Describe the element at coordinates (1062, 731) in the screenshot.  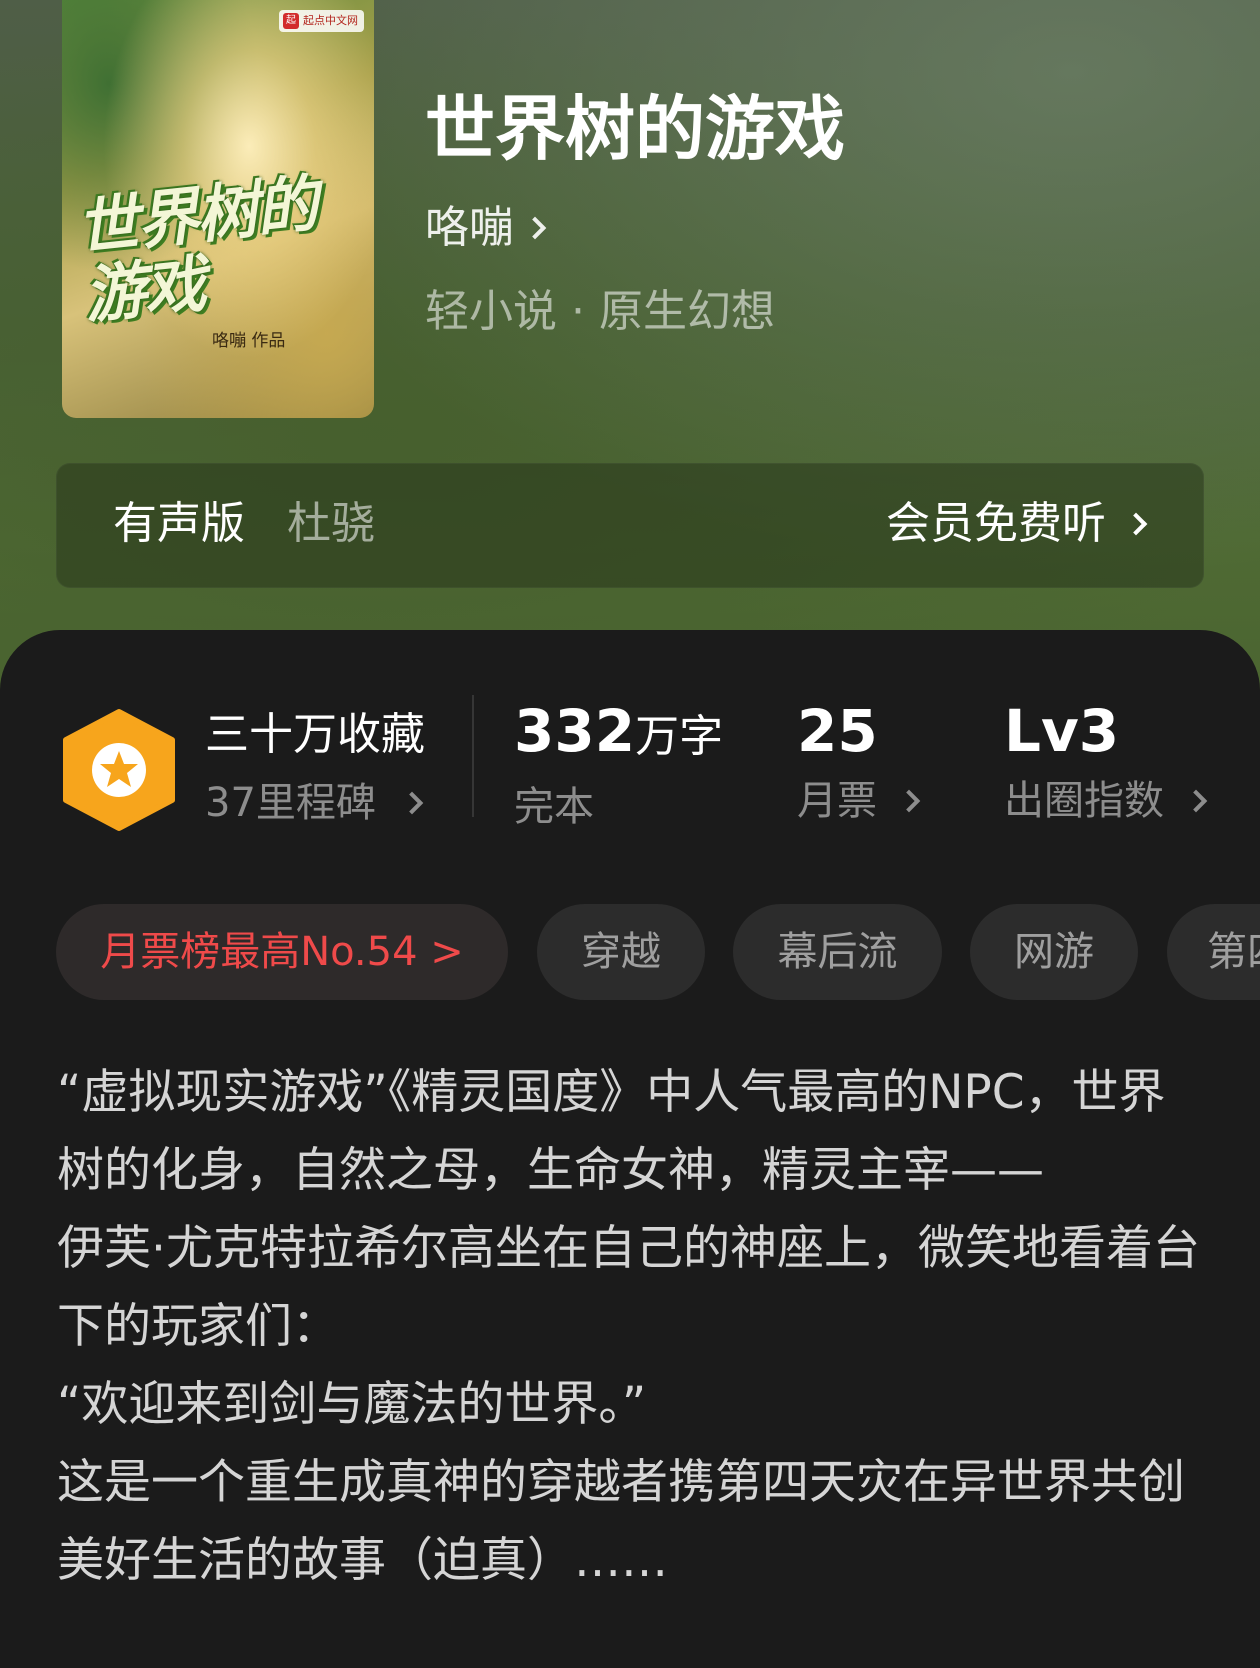
I see `influence-index-value: Lv3` at that location.